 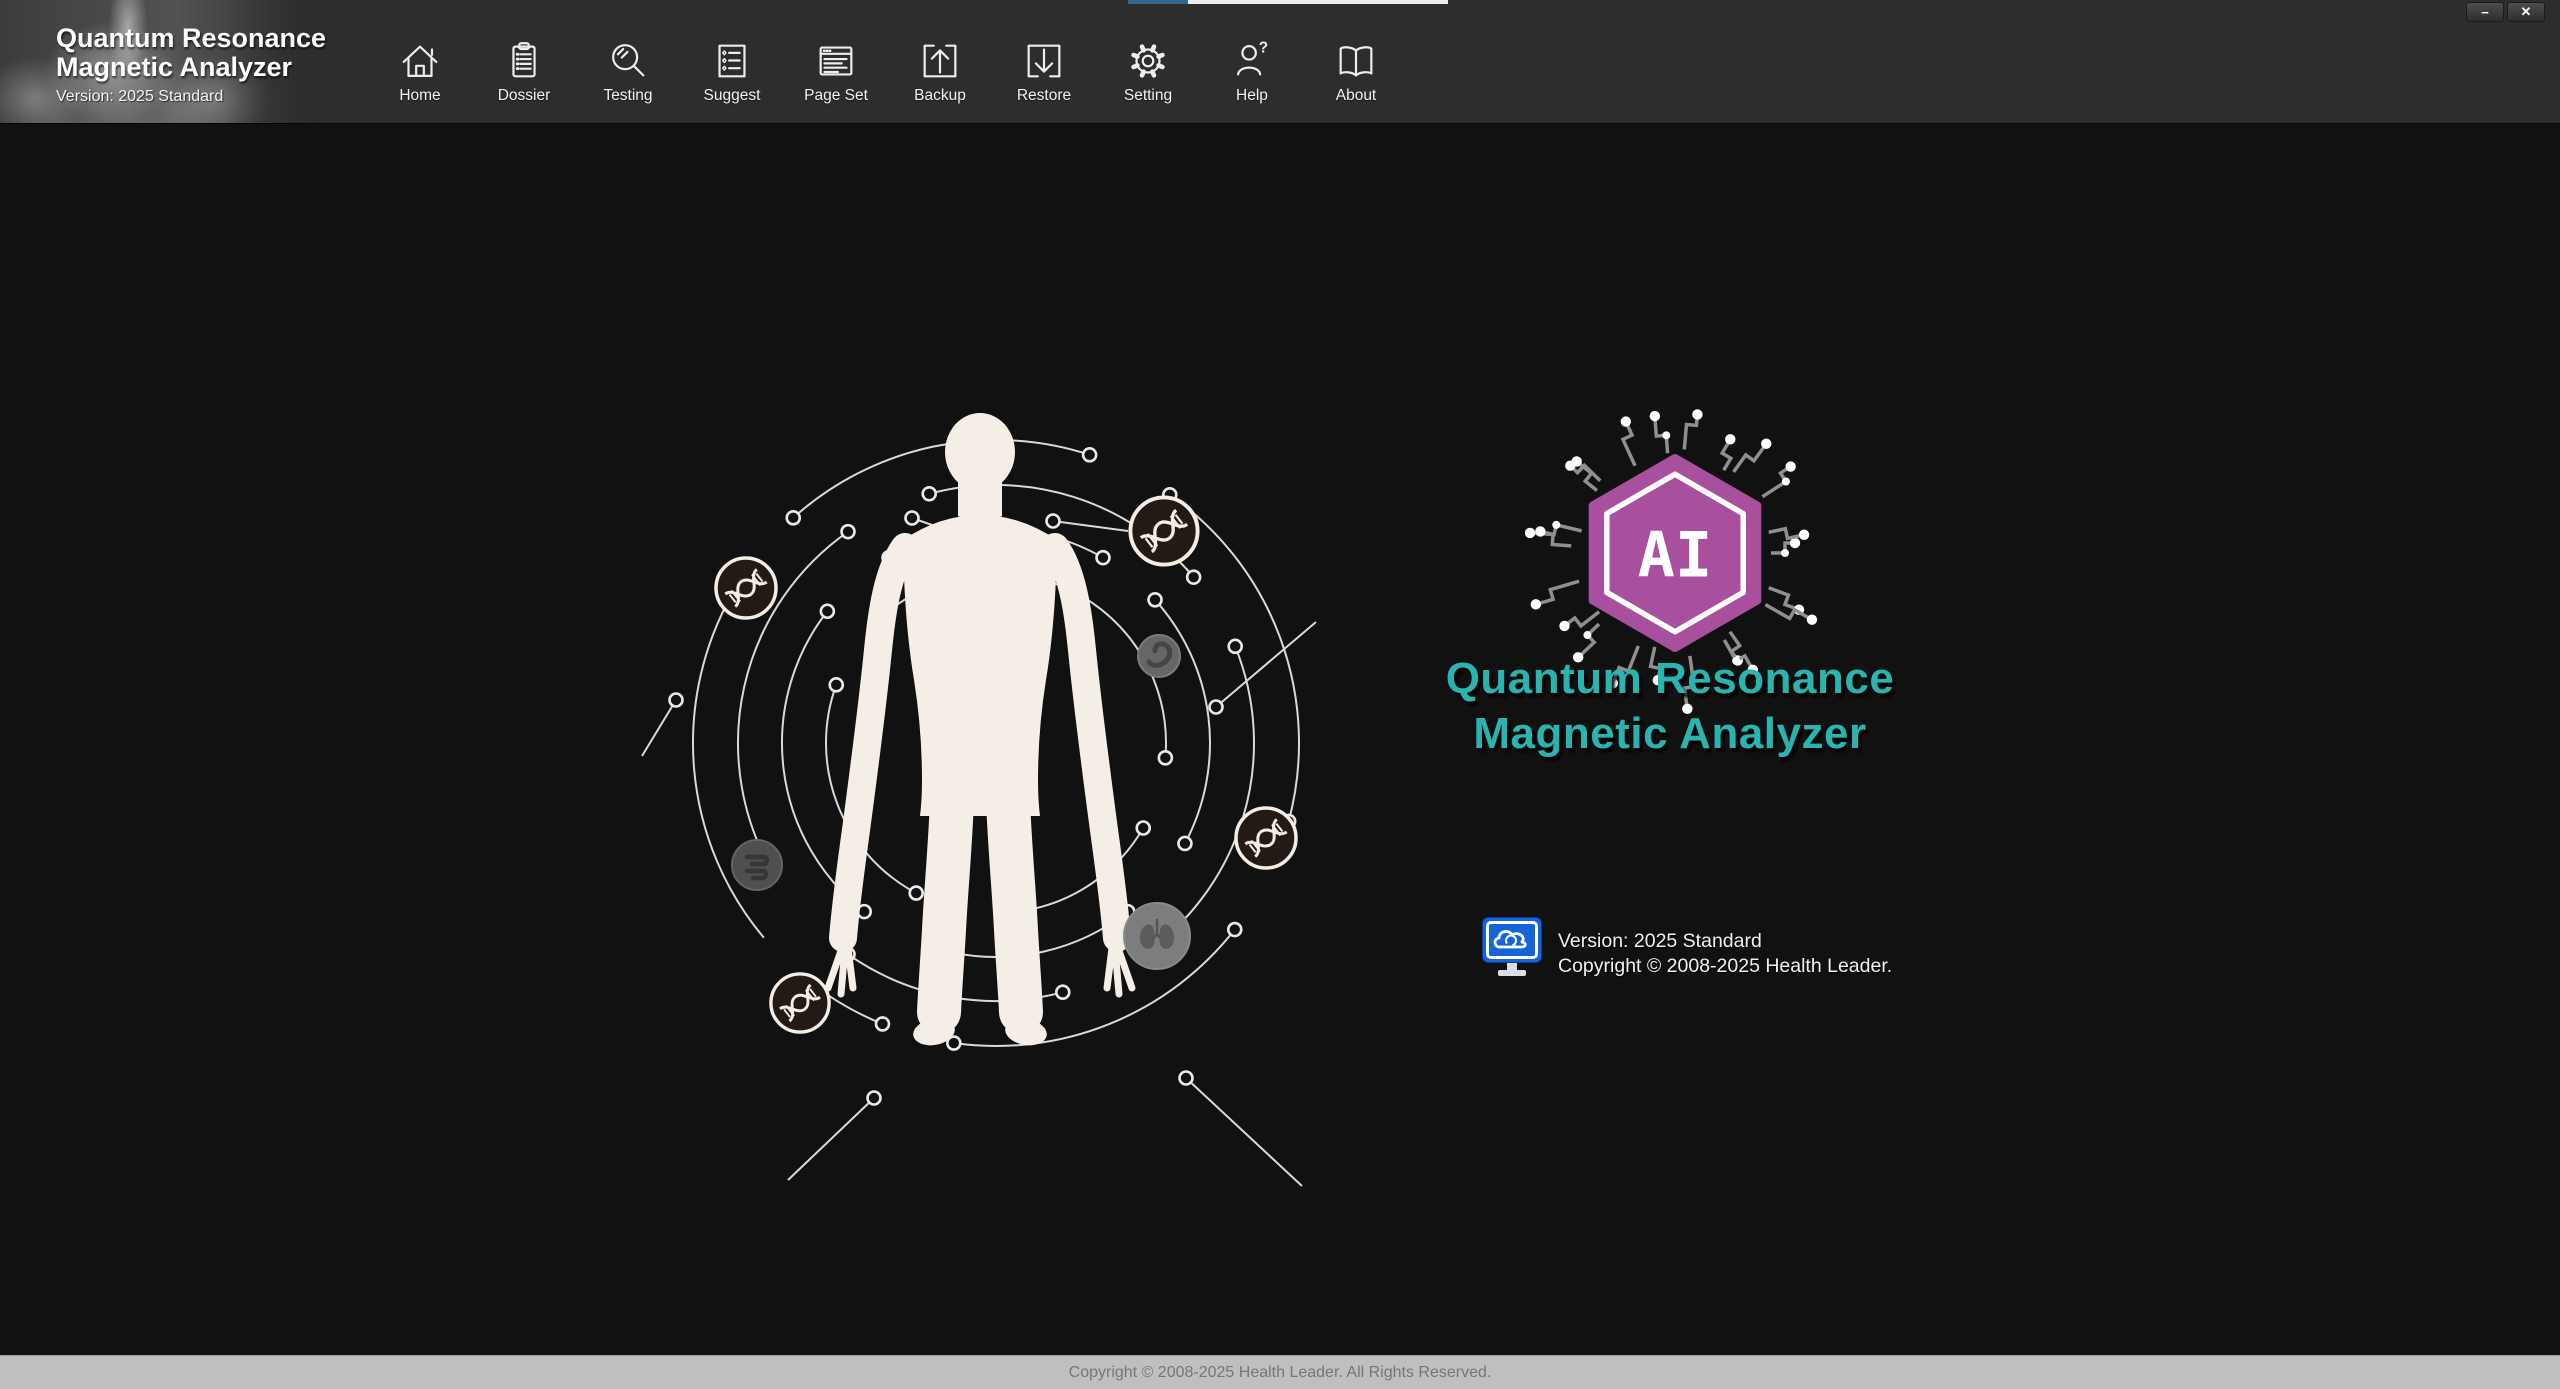 I want to click on stomach-badge, so click(x=1159, y=656).